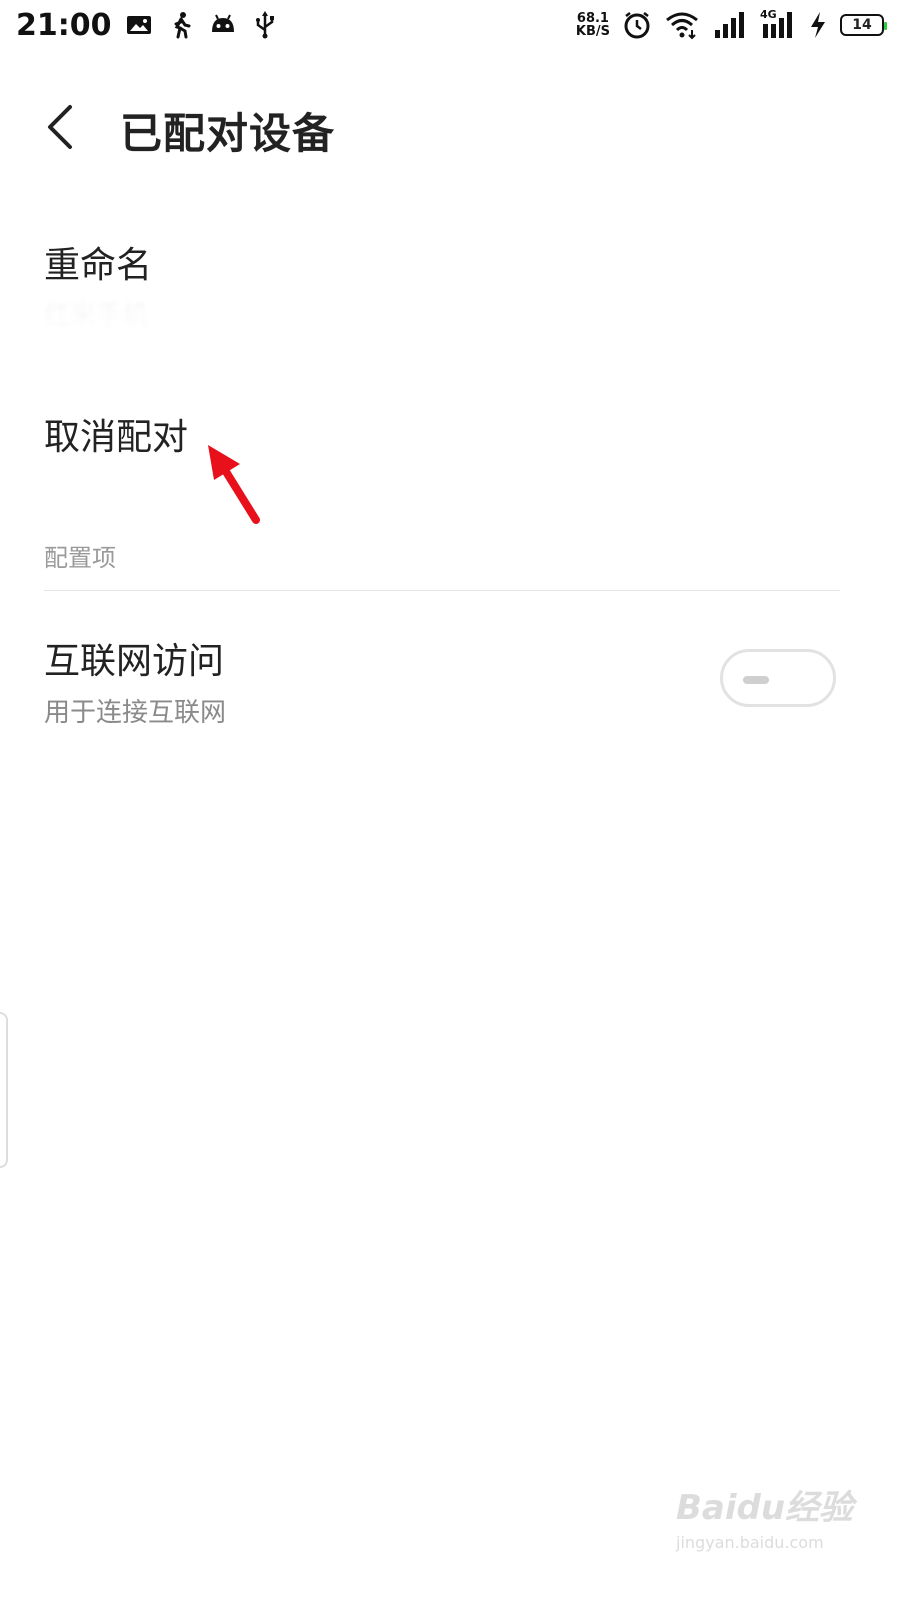 This screenshot has height=1600, width=900. I want to click on signal-4g-icon, so click(777, 25).